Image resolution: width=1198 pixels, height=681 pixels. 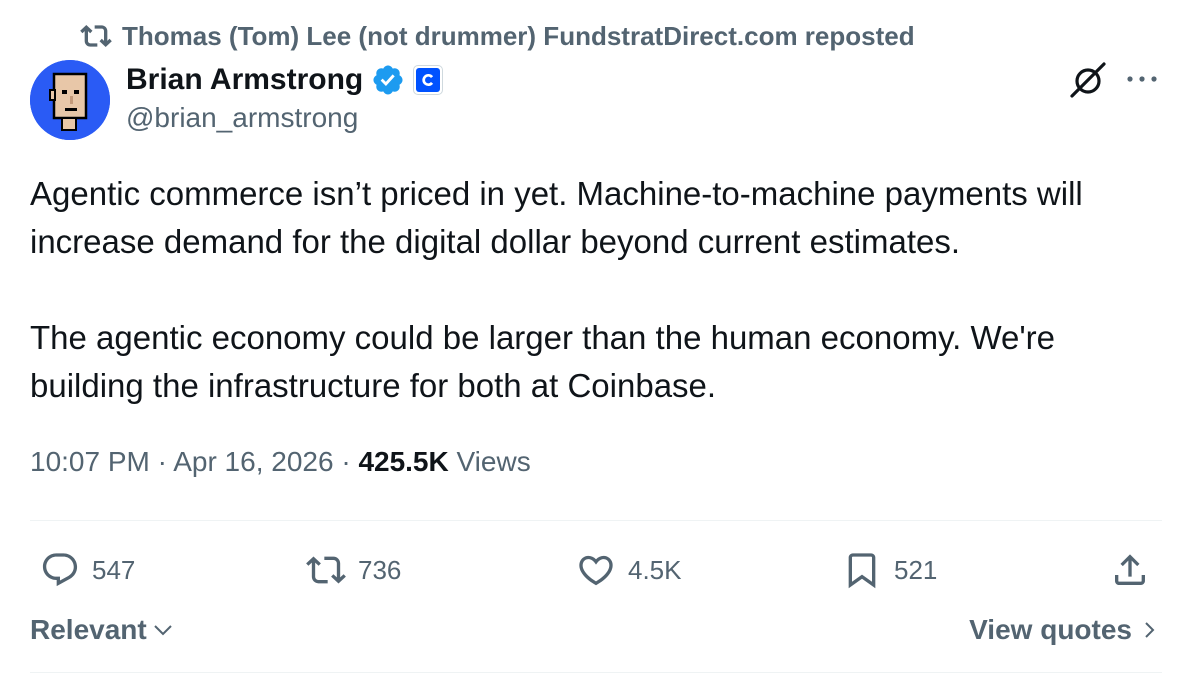 What do you see at coordinates (326, 570) in the screenshot?
I see `repost-icon` at bounding box center [326, 570].